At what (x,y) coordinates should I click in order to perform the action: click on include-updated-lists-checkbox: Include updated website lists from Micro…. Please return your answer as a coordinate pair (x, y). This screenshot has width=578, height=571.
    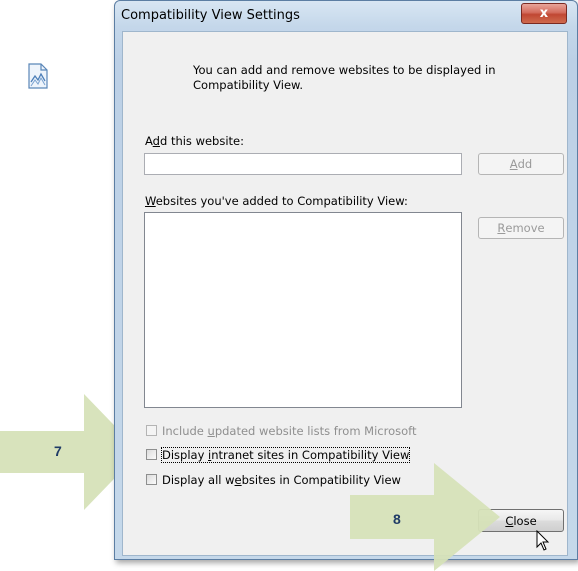
    Looking at the image, I should click on (281, 430).